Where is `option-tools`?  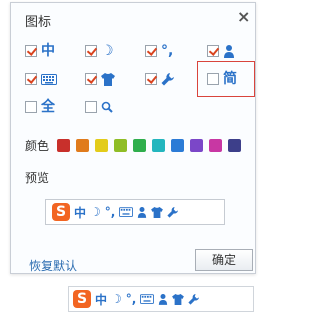 option-tools is located at coordinates (159, 79).